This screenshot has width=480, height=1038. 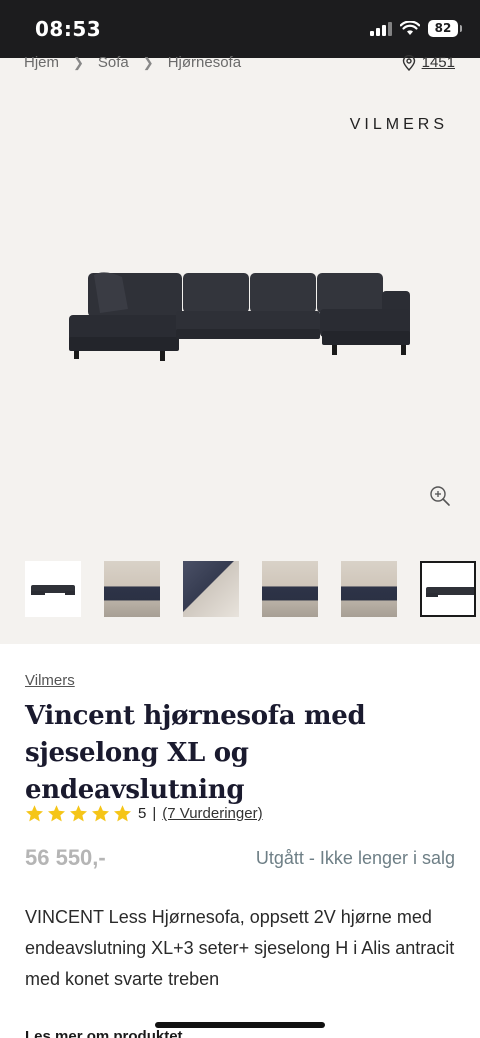 I want to click on rating-value: 5, so click(x=142, y=813).